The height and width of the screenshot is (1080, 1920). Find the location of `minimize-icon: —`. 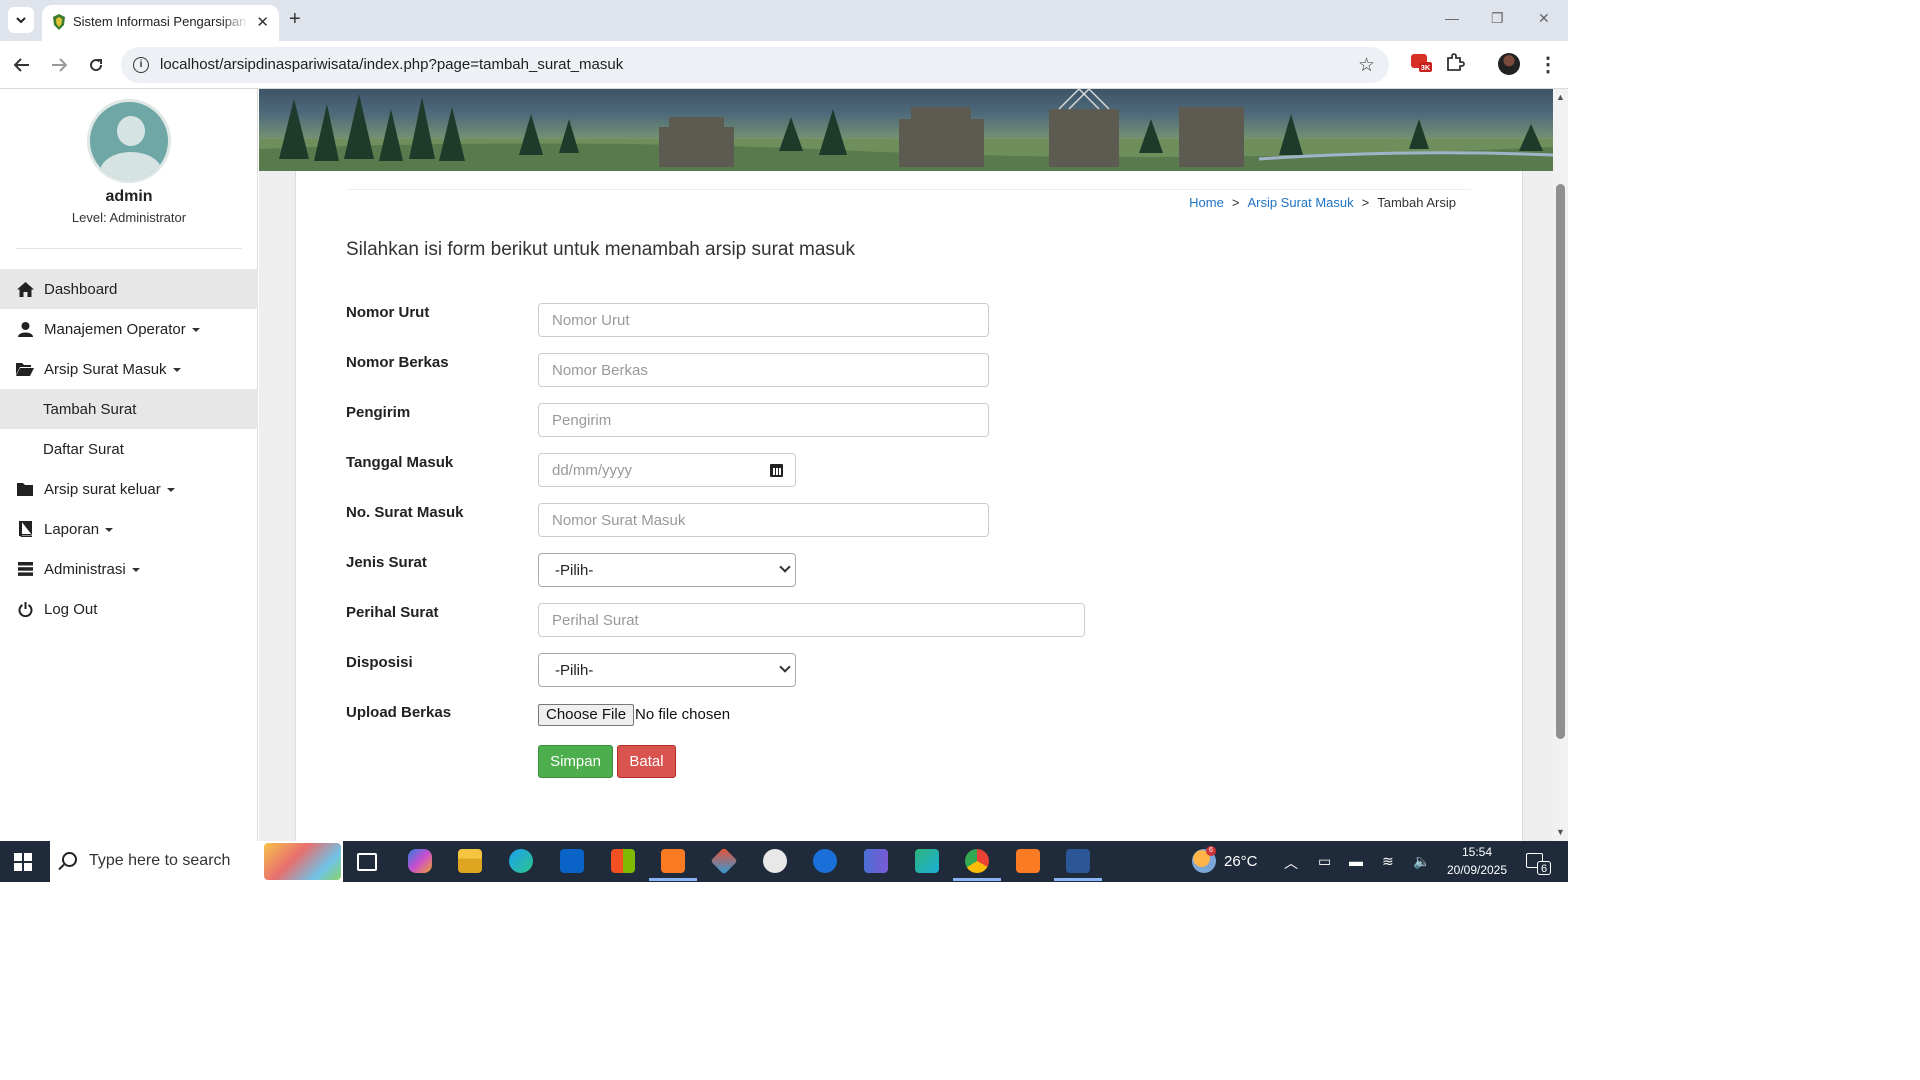

minimize-icon: — is located at coordinates (1452, 18).